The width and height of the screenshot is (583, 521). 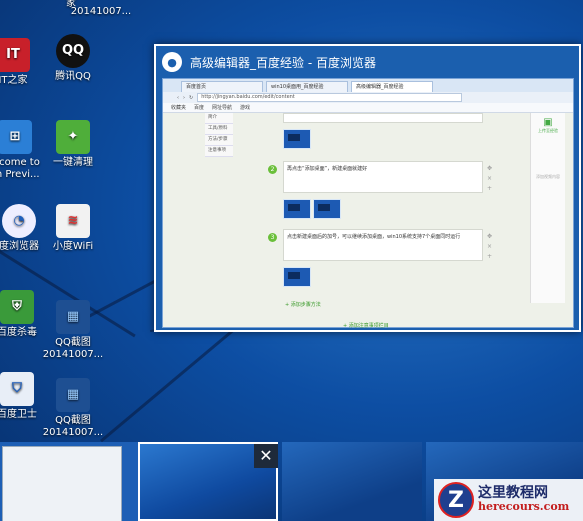 I want to click on add-step-link: + 添加步骤方法, so click(x=303, y=304).